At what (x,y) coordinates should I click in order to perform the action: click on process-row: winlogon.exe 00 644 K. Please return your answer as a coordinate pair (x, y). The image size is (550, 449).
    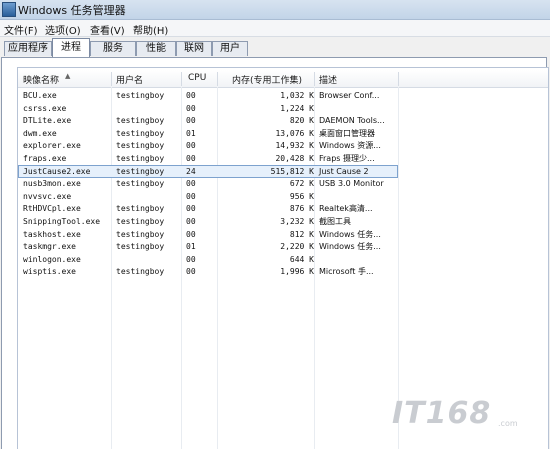
    Looking at the image, I should click on (283, 260).